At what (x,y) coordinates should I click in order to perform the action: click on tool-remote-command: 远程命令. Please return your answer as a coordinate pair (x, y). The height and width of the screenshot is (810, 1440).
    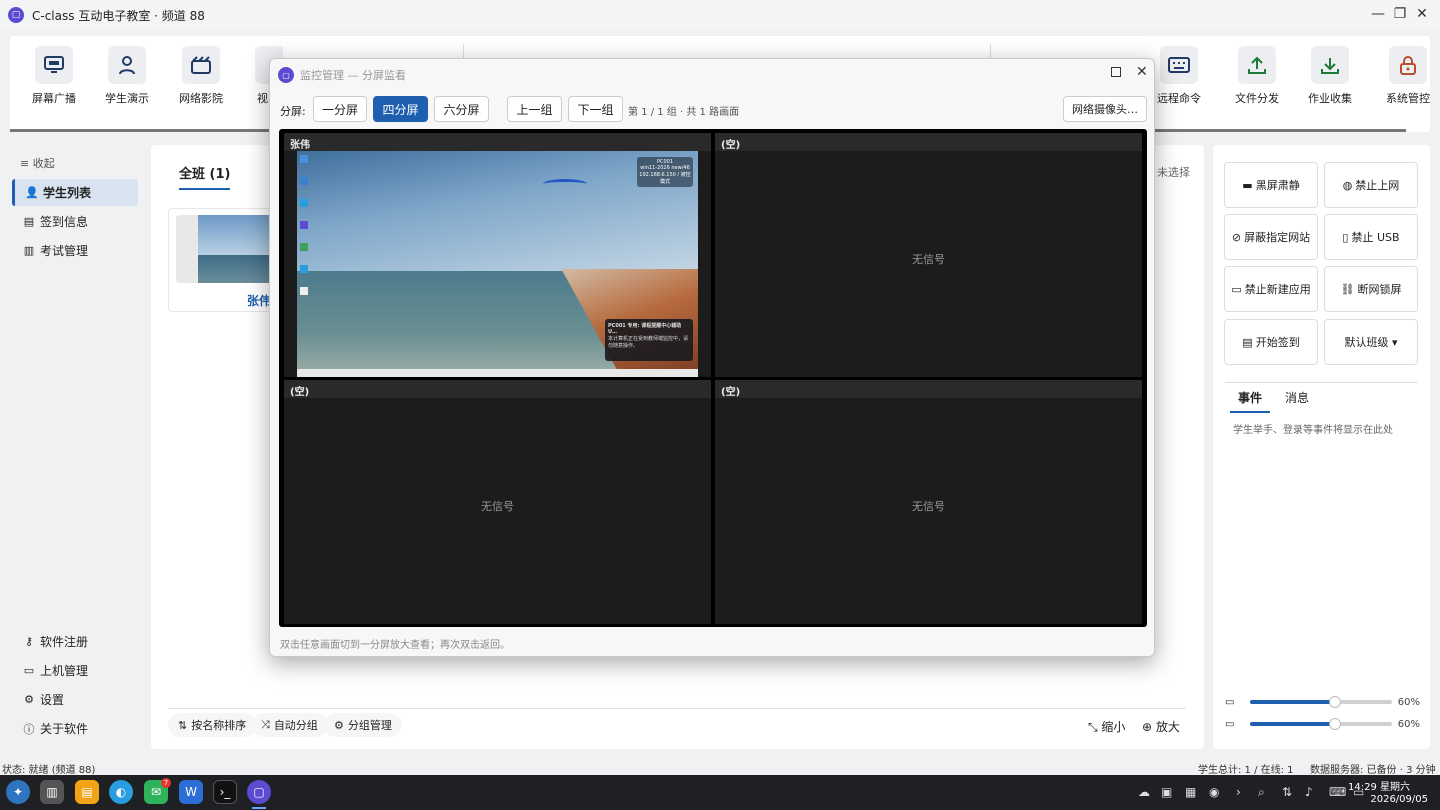
    Looking at the image, I should click on (1179, 76).